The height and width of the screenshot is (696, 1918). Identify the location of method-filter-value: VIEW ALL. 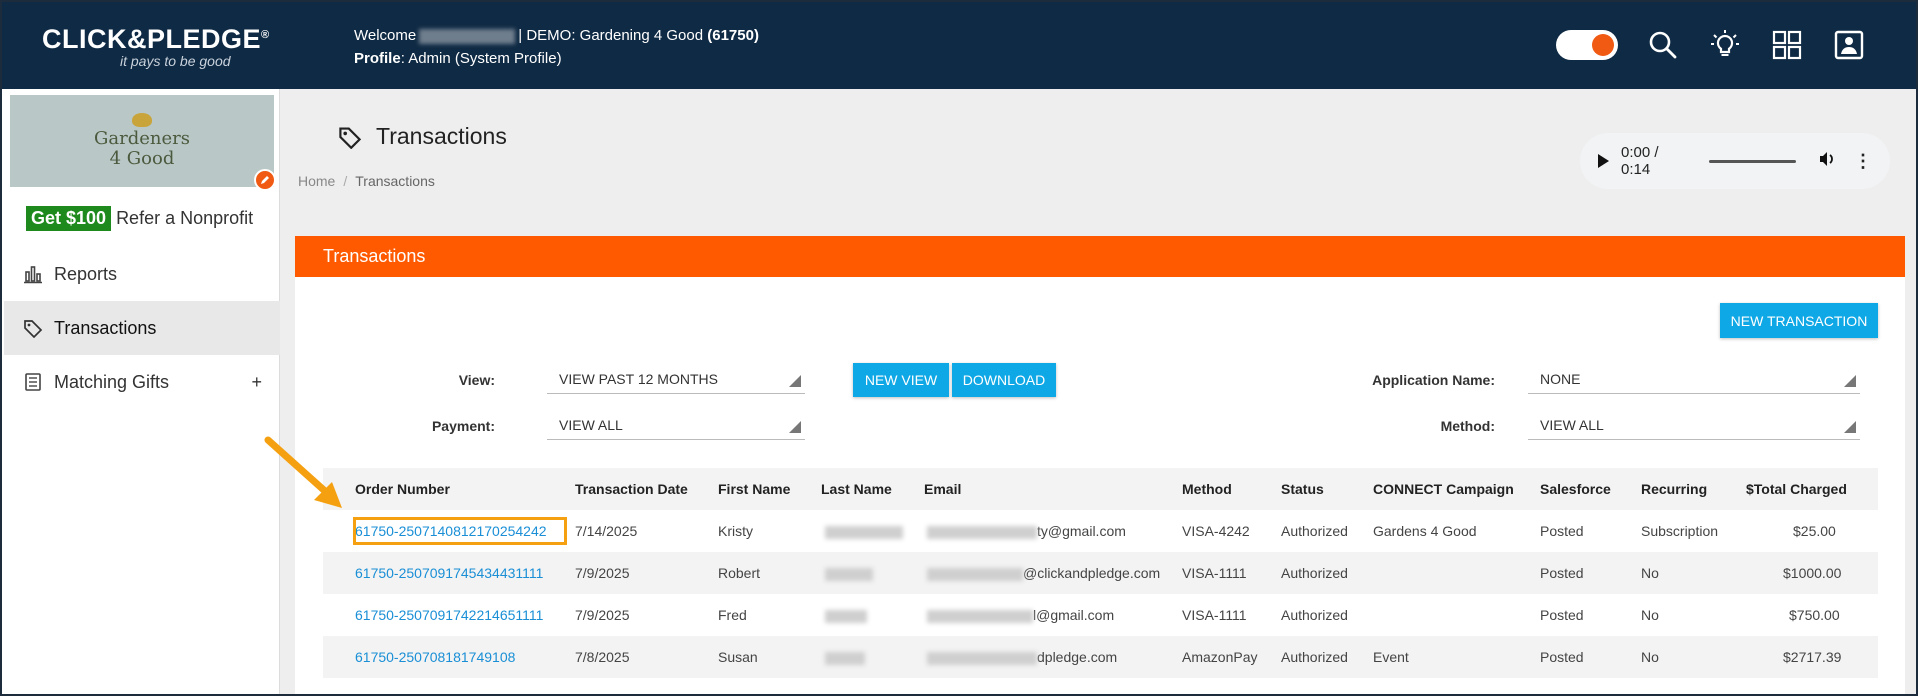
(1572, 425).